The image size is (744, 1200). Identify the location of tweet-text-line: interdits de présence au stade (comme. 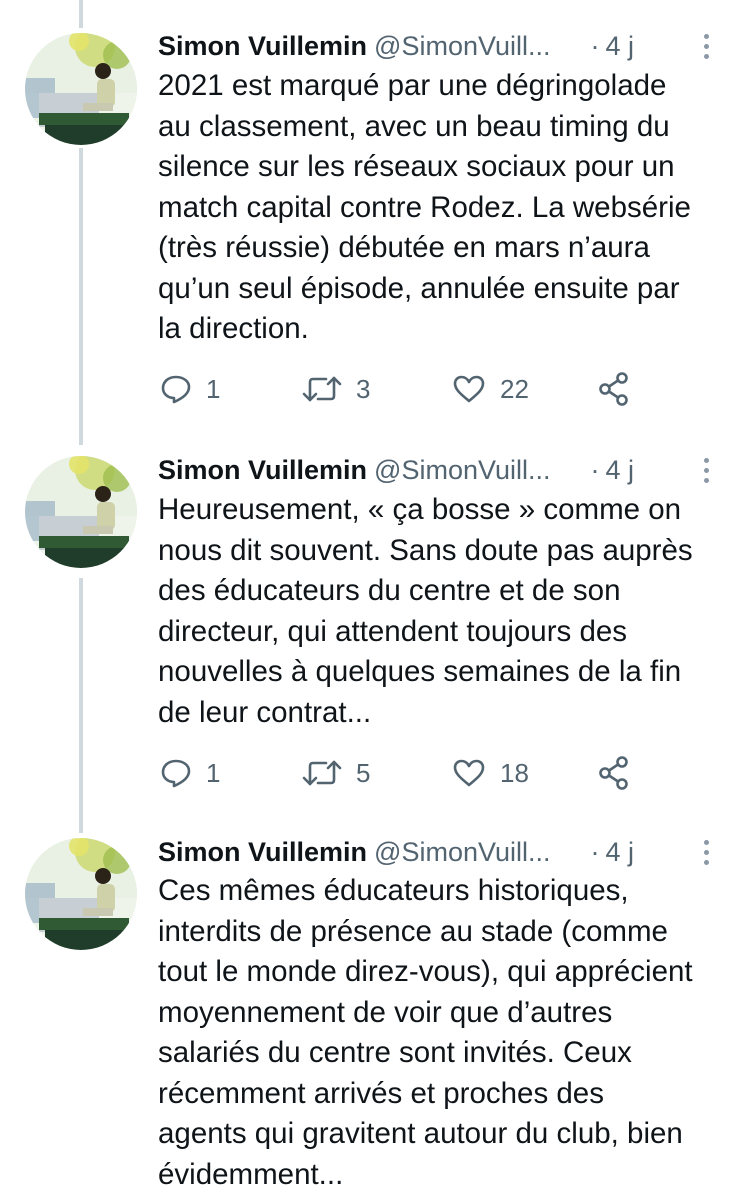
(413, 931).